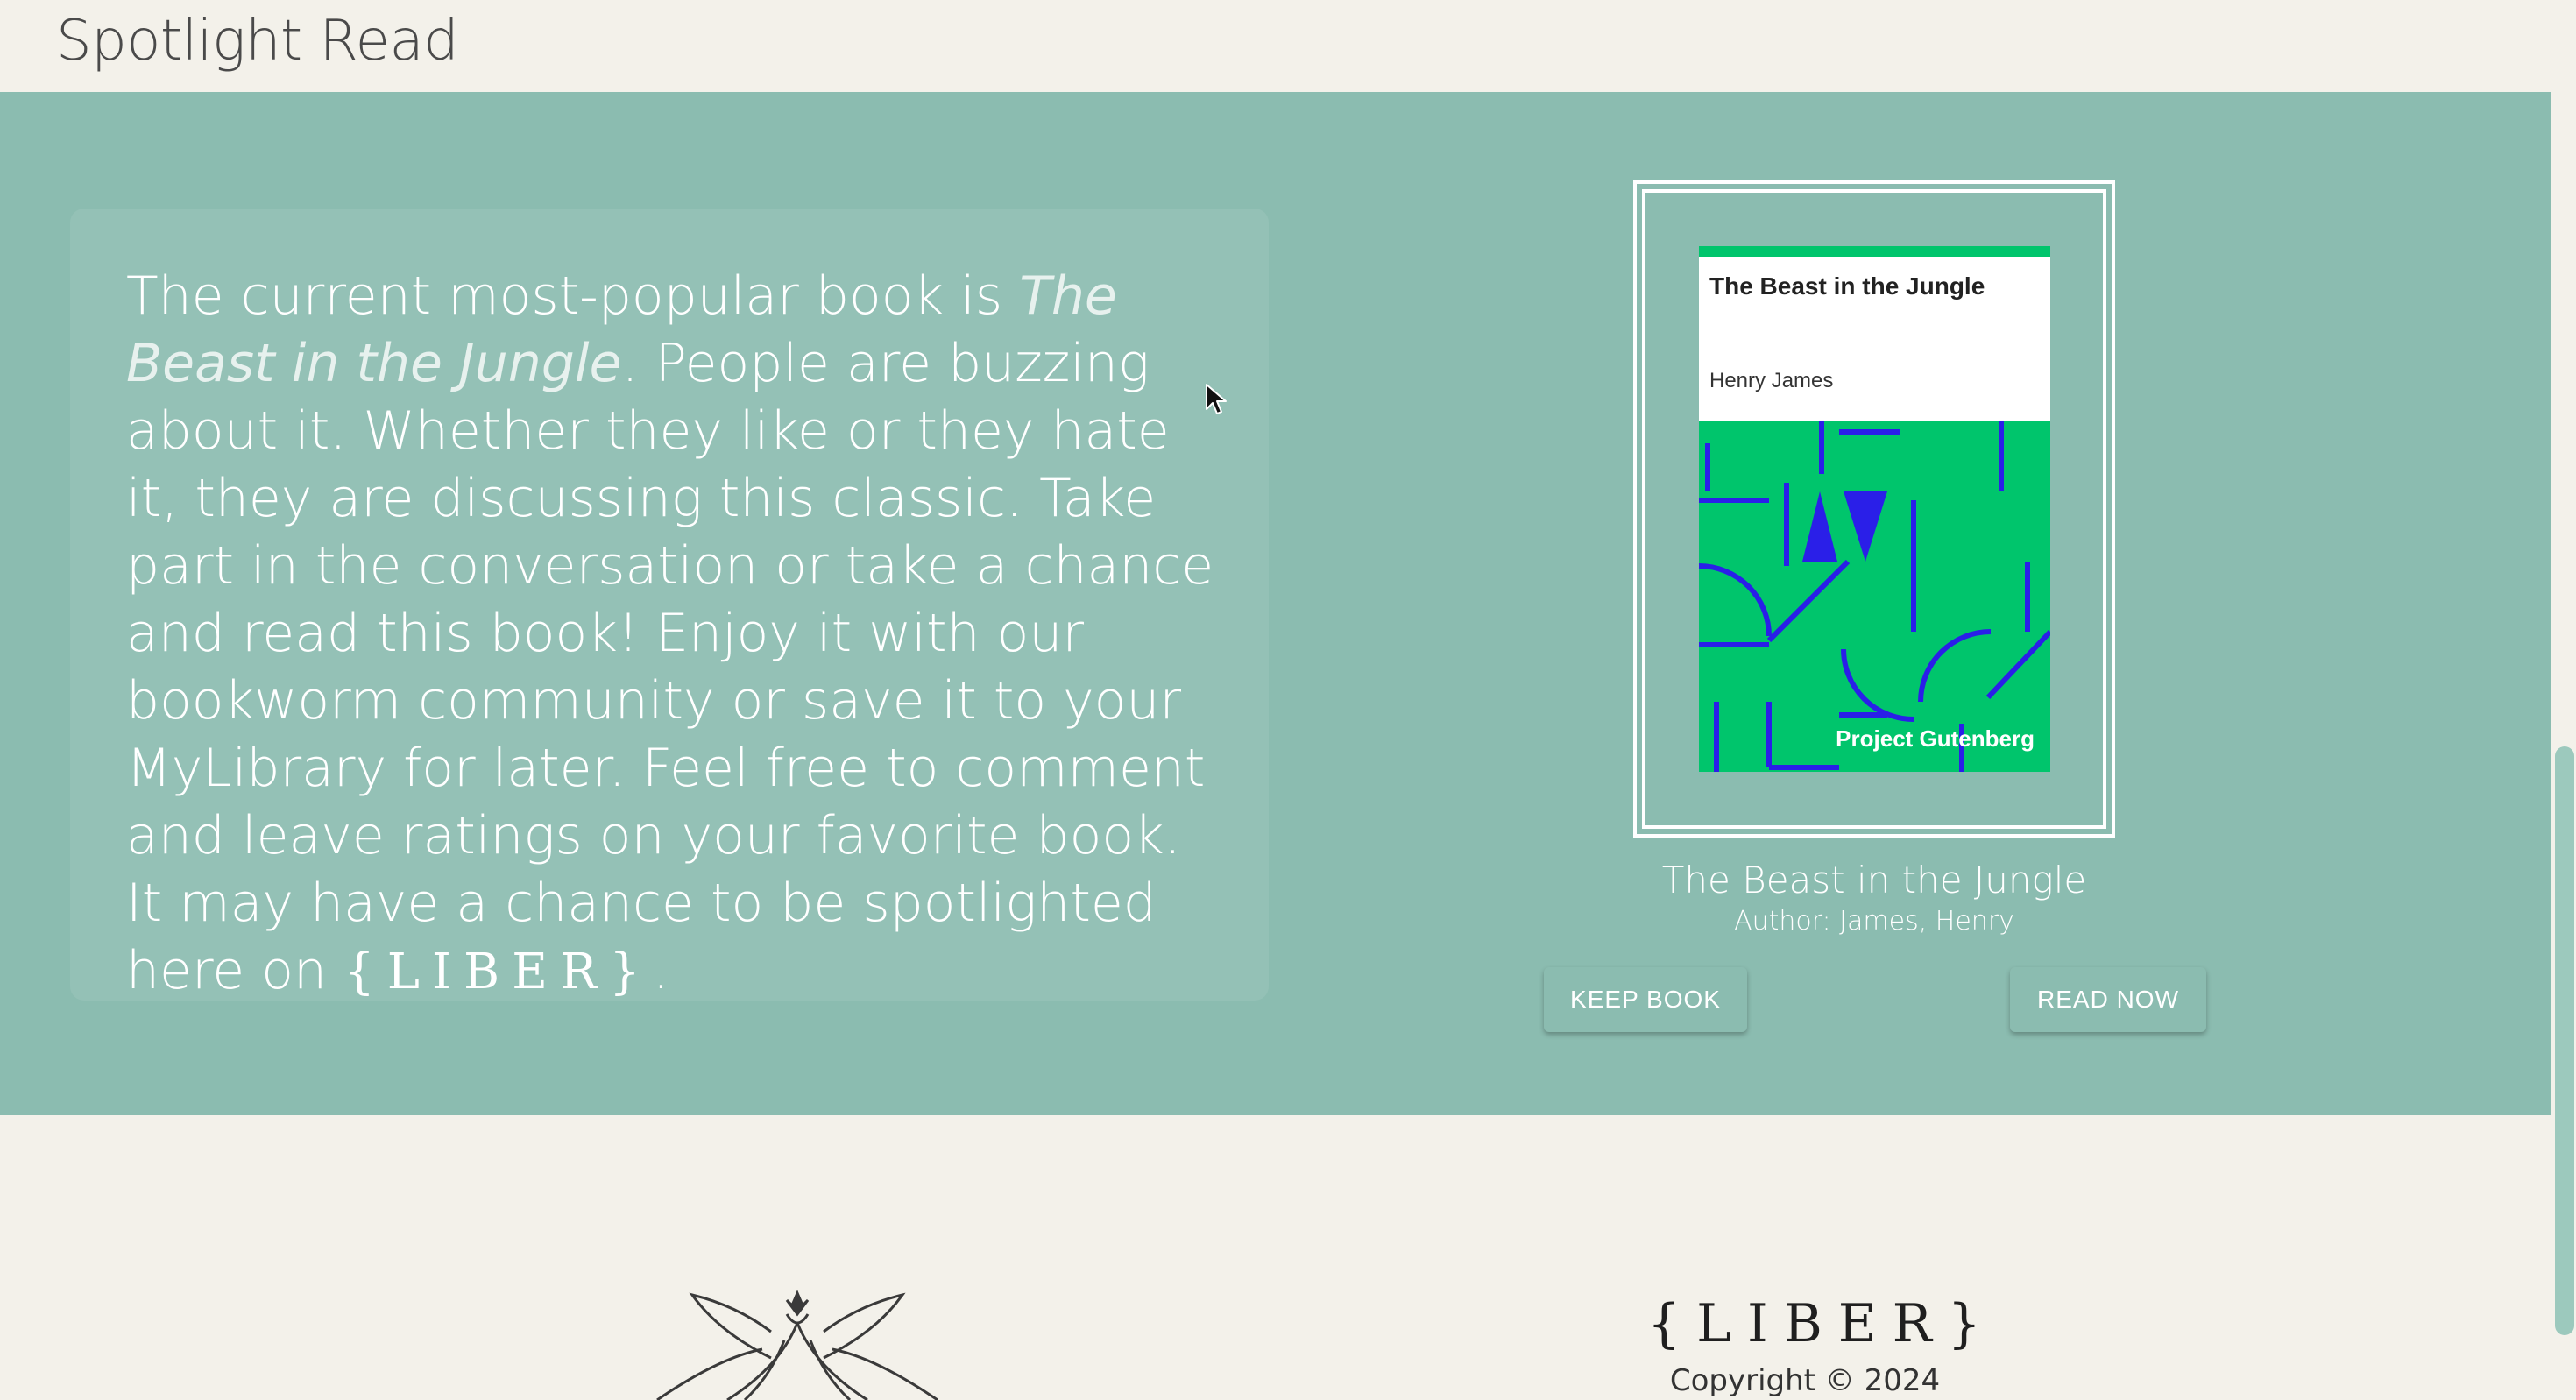 This screenshot has height=1400, width=2576. What do you see at coordinates (660, 970) in the screenshot?
I see `description-end: .` at bounding box center [660, 970].